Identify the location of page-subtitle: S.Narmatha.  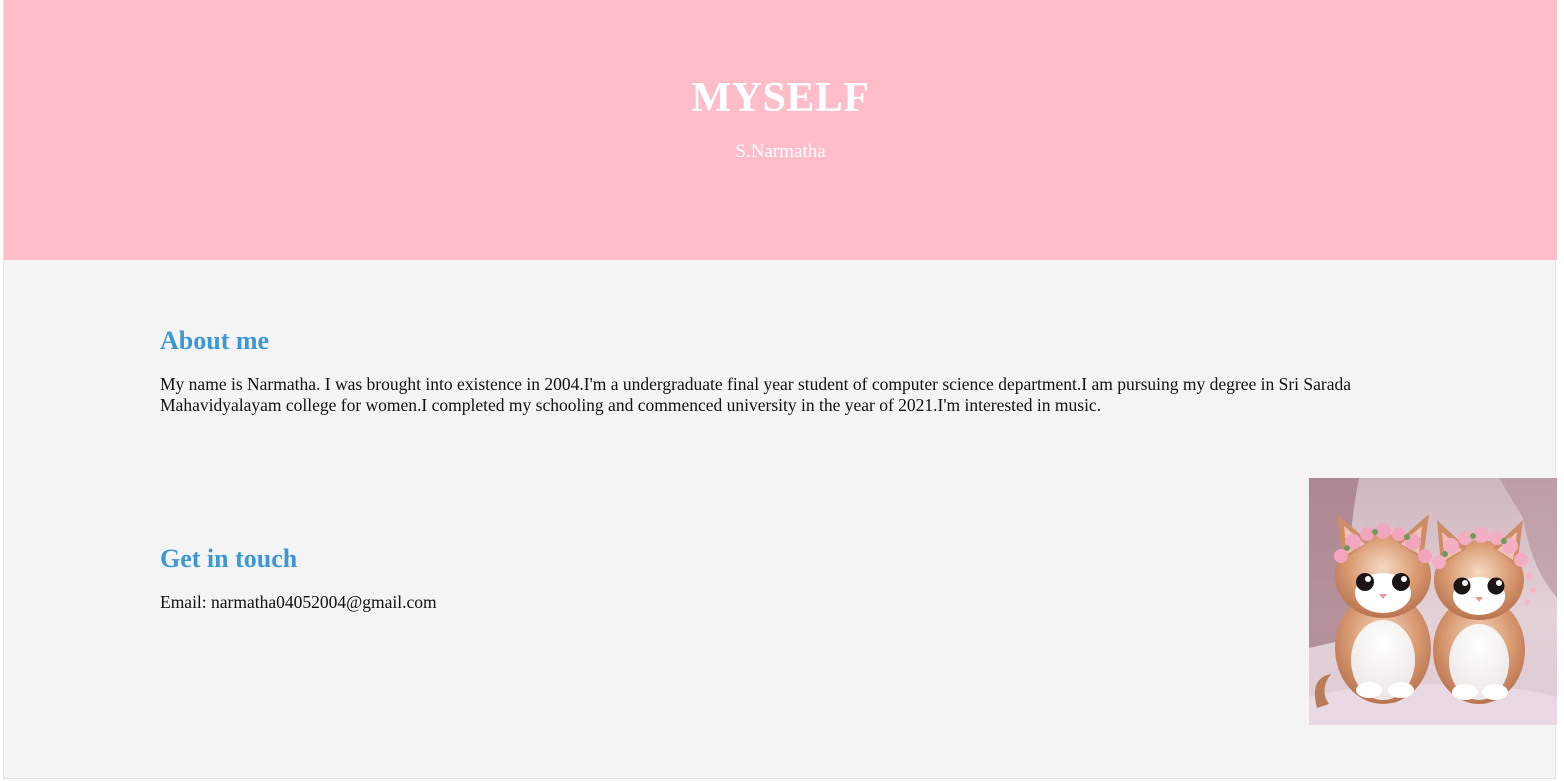
(780, 151).